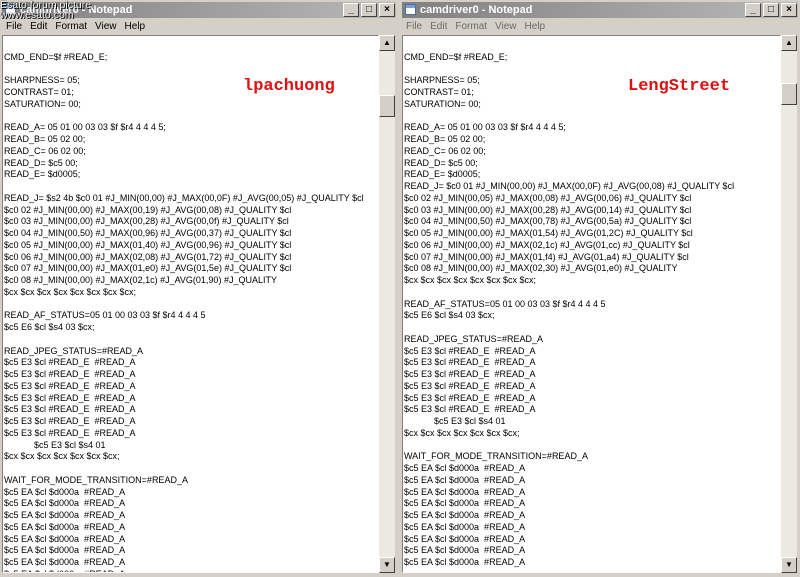 The width and height of the screenshot is (800, 577). I want to click on title-bar: camdriver0 - Notepad _ □ ×, so click(600, 10).